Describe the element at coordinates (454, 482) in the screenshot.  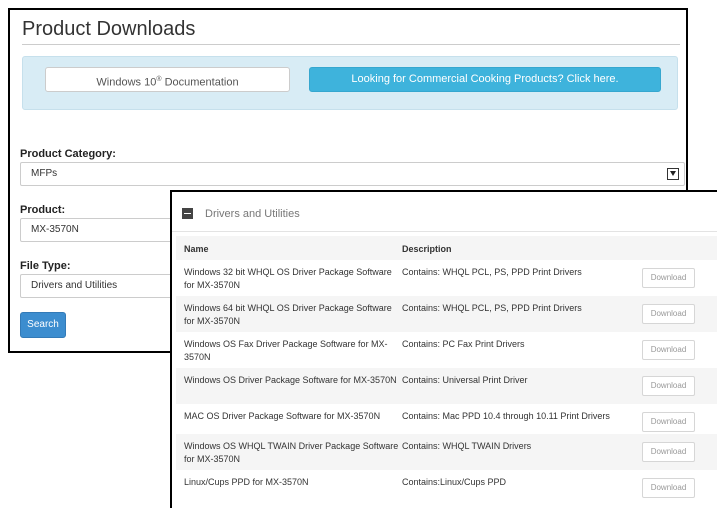
I see `driver-description: Contains:Linux/Cups PPD` at that location.